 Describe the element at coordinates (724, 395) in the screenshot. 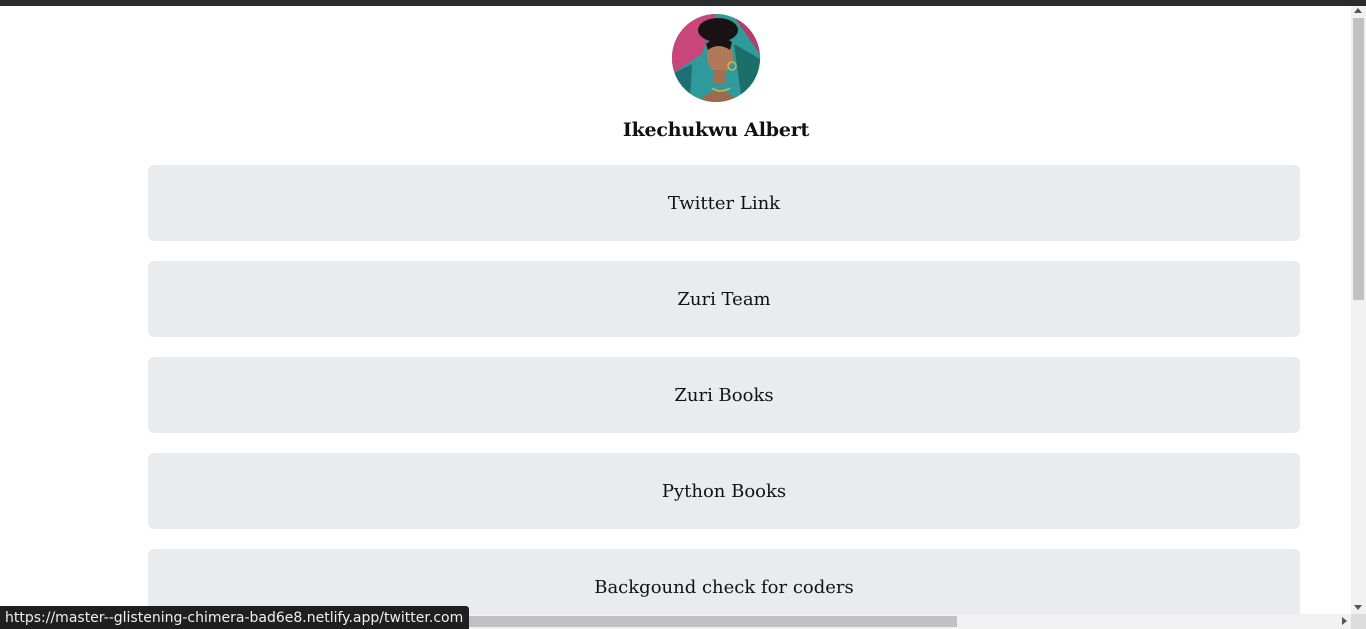

I see `zuri-books-button: Zuri Books` at that location.